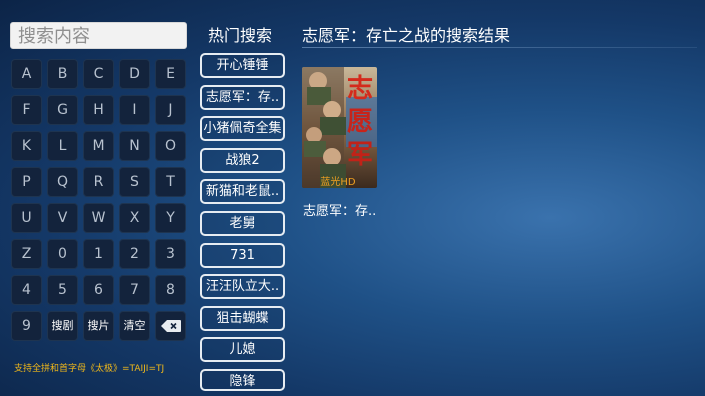 Image resolution: width=705 pixels, height=396 pixels. Describe the element at coordinates (98, 110) in the screenshot. I see `key-h: H` at that location.